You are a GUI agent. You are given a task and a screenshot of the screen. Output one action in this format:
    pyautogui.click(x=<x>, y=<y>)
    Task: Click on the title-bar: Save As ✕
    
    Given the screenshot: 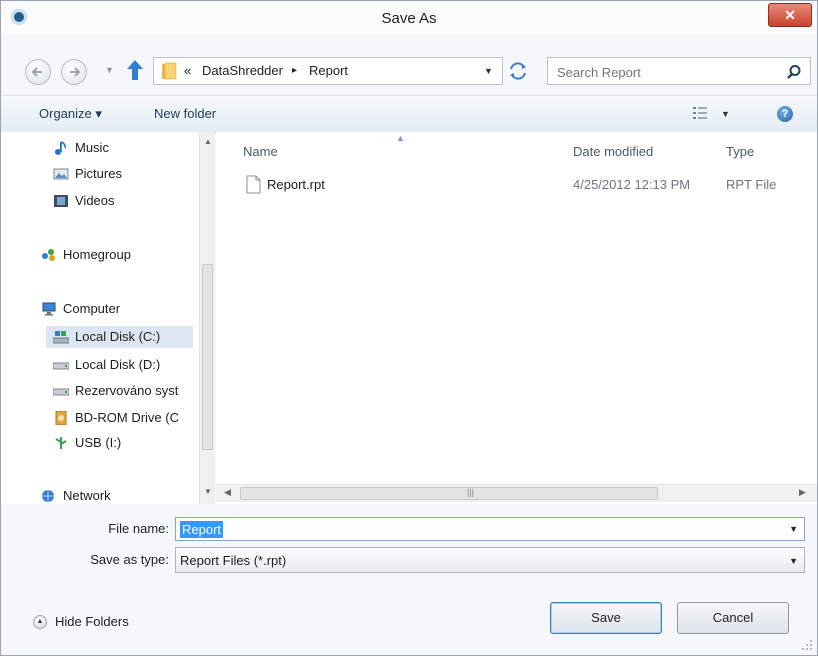 What is the action you would take?
    pyautogui.click(x=409, y=18)
    